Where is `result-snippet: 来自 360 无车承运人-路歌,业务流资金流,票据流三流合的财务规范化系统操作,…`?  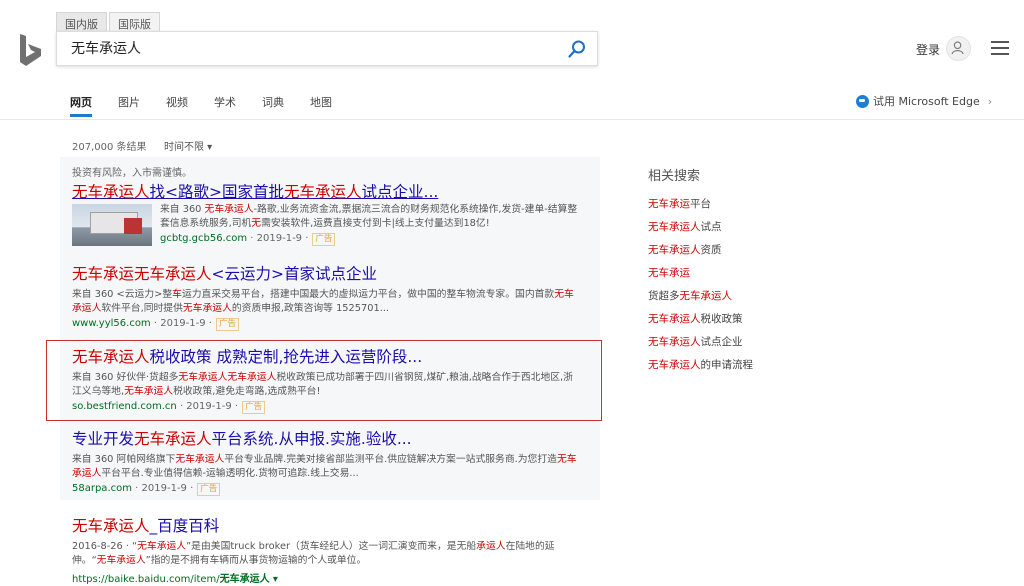
result-snippet: 来自 360 无车承运人-路歌,业务流资金流,票据流三流合的财务规范化系统操作,… is located at coordinates (369, 216).